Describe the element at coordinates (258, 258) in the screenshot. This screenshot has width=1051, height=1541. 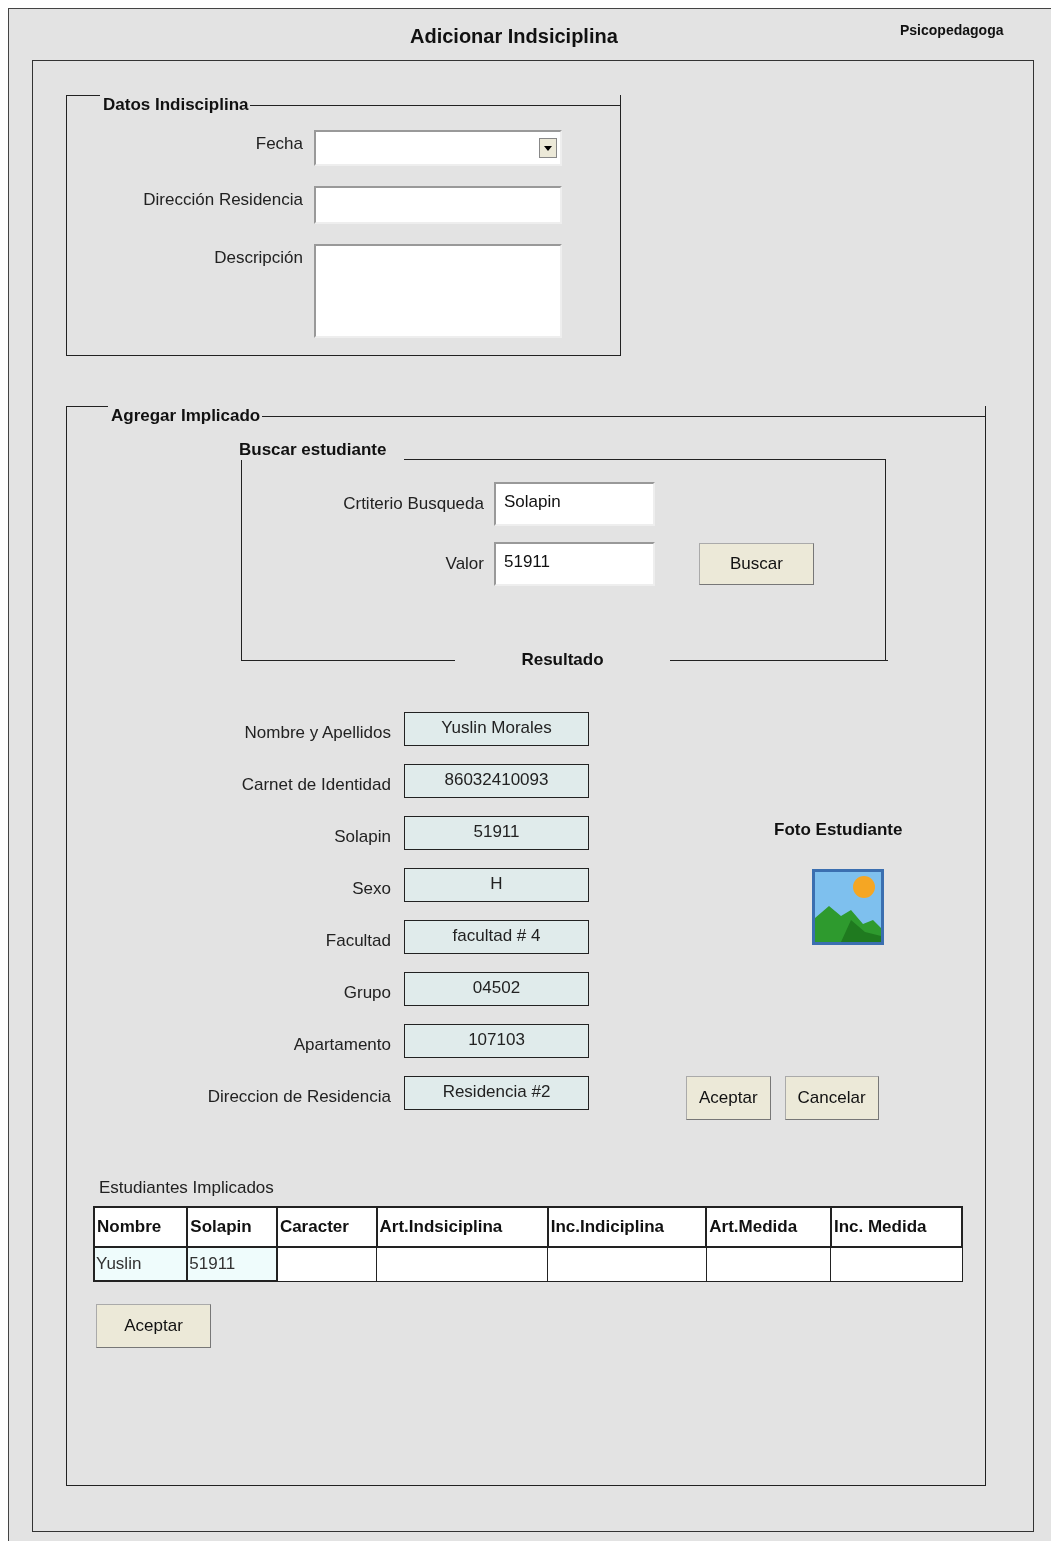
I see `field-label: Descripción` at that location.